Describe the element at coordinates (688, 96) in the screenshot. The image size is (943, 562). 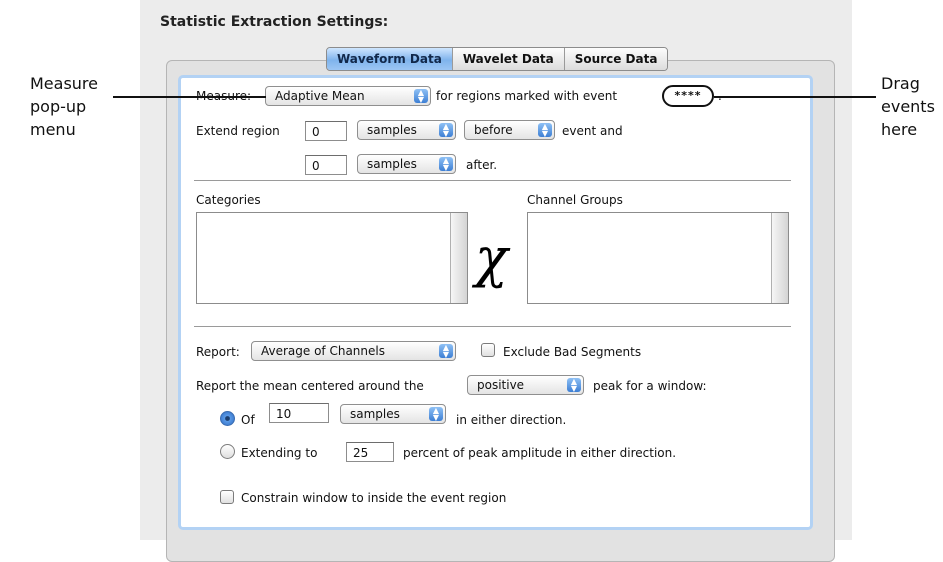
I see `event-drop-target: ****` at that location.